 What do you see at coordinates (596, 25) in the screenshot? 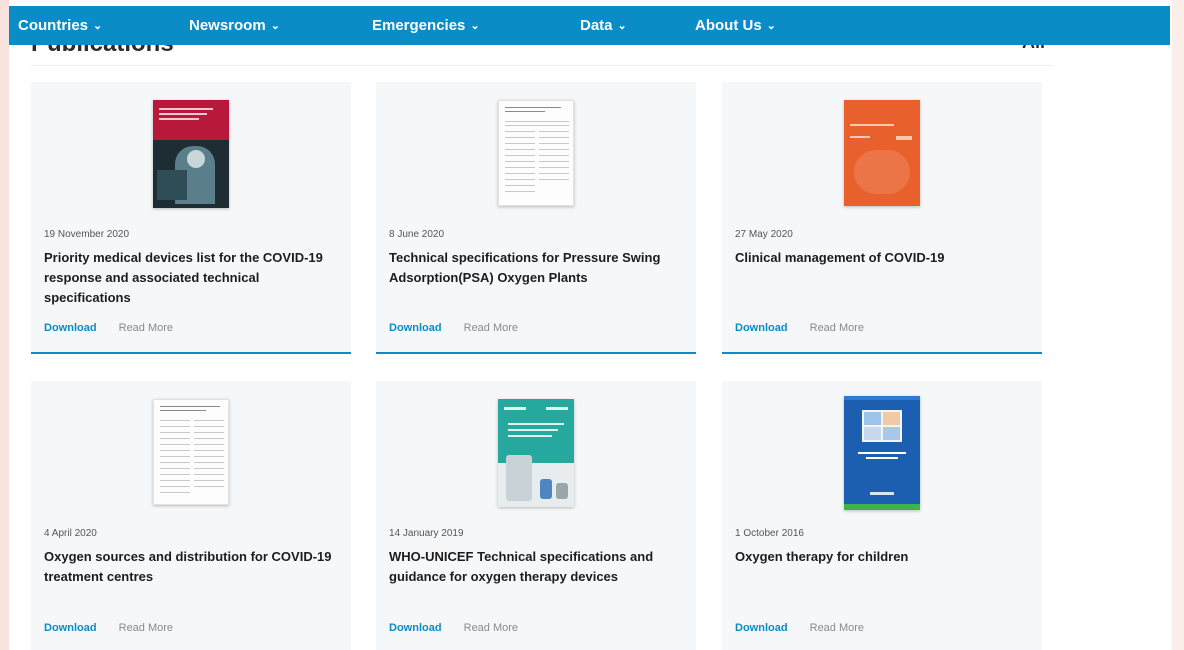
I see `nav-item-label: Data` at bounding box center [596, 25].